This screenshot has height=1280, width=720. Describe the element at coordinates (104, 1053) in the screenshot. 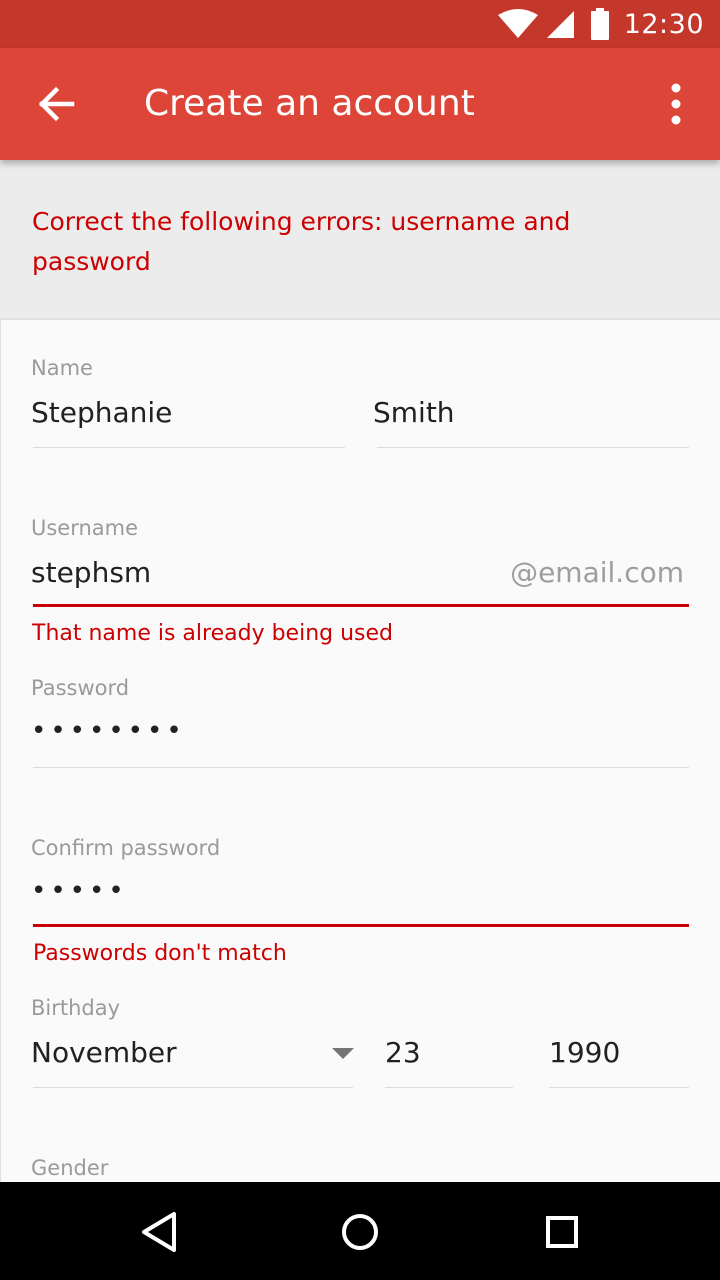

I see `birthday-month-select: November` at that location.